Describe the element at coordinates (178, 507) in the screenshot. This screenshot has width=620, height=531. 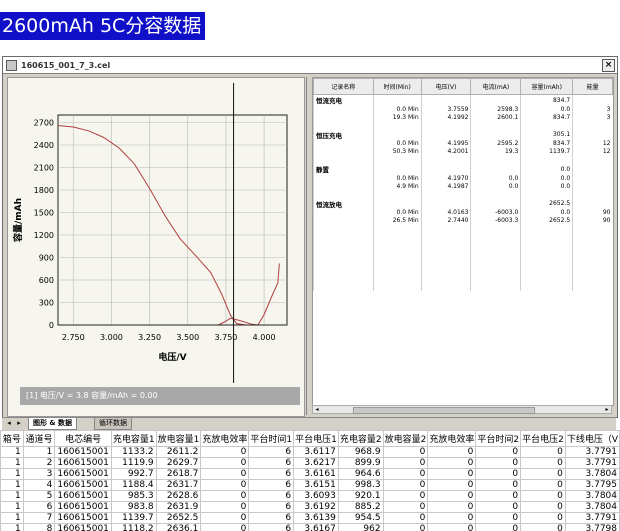
I see `summary-cell: 2631.9` at that location.